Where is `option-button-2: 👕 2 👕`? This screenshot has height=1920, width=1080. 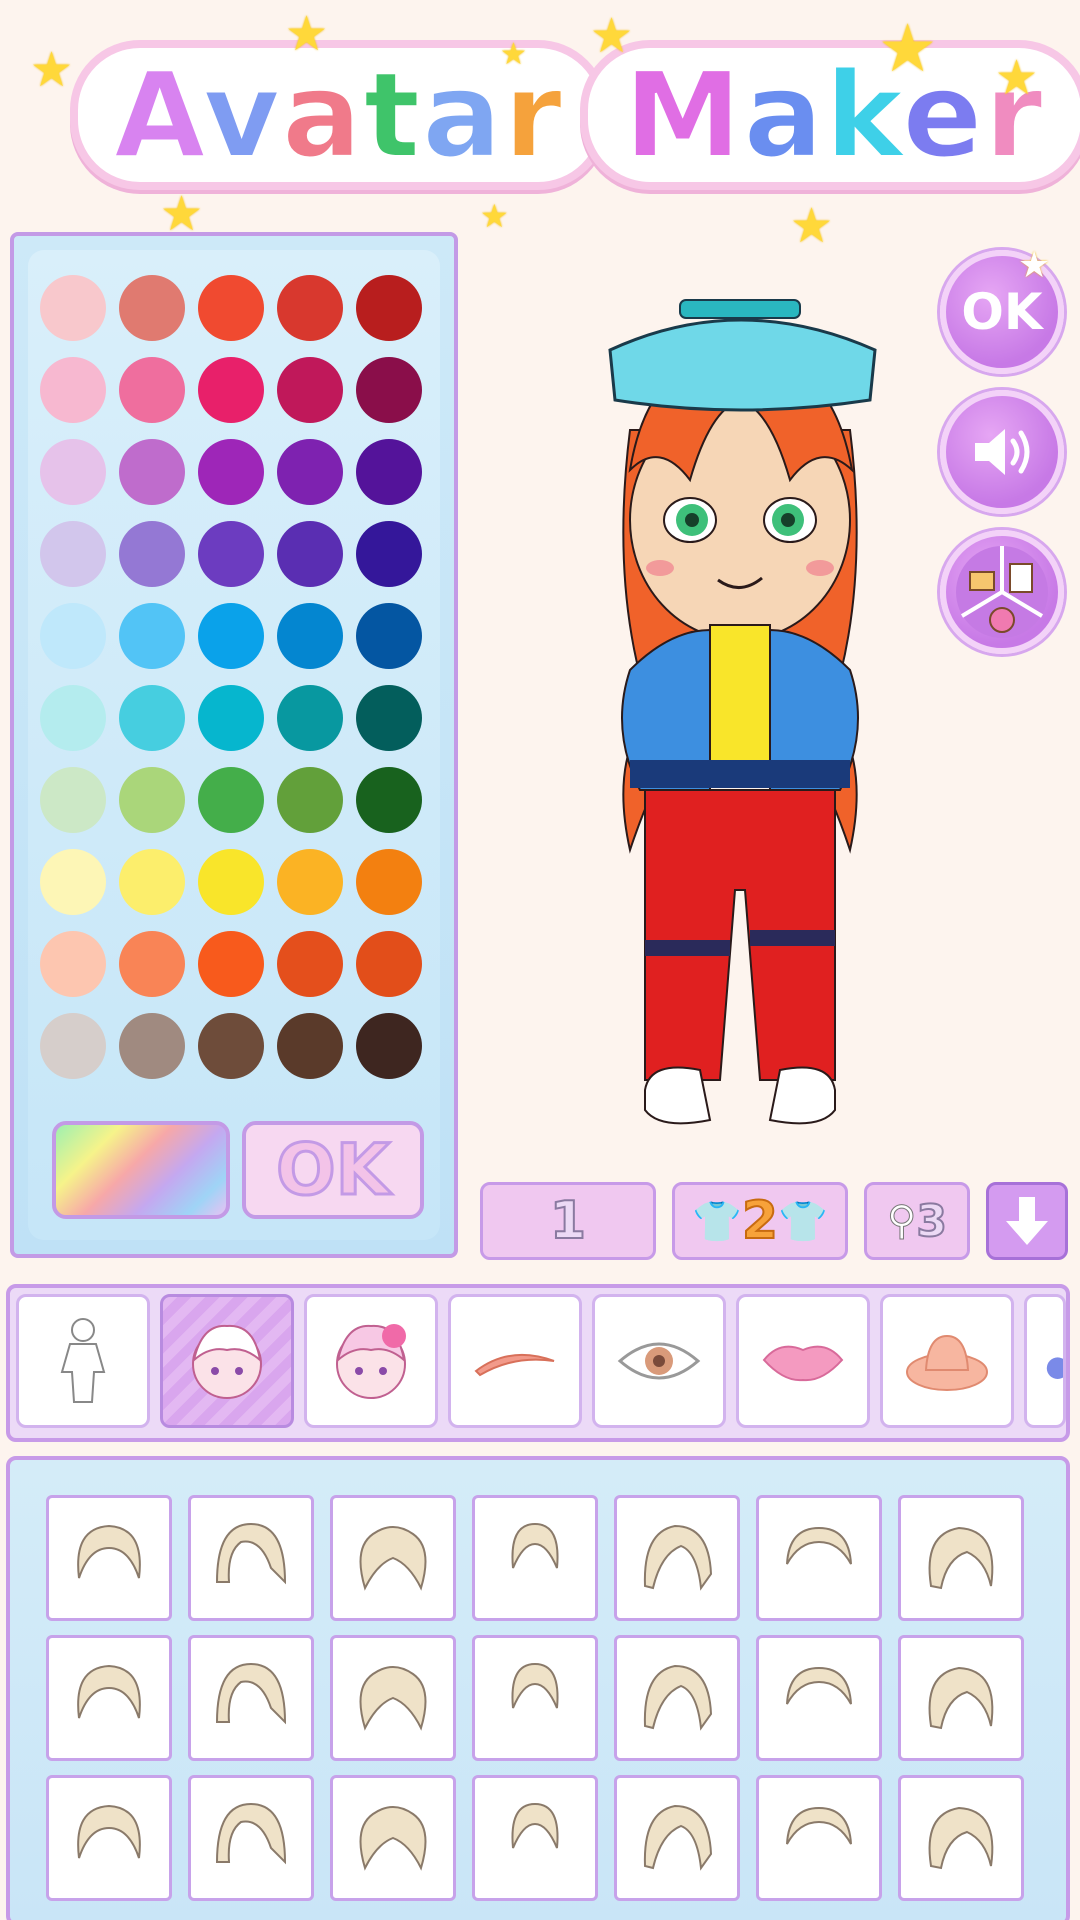
option-button-2: 👕 2 👕 is located at coordinates (760, 1221).